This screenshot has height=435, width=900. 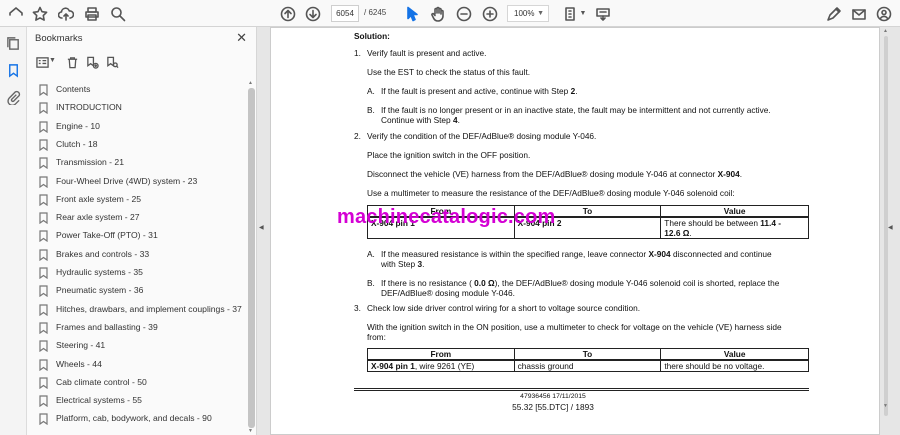 I want to click on wire-ref: , wire 9261 (YE), so click(x=444, y=366).